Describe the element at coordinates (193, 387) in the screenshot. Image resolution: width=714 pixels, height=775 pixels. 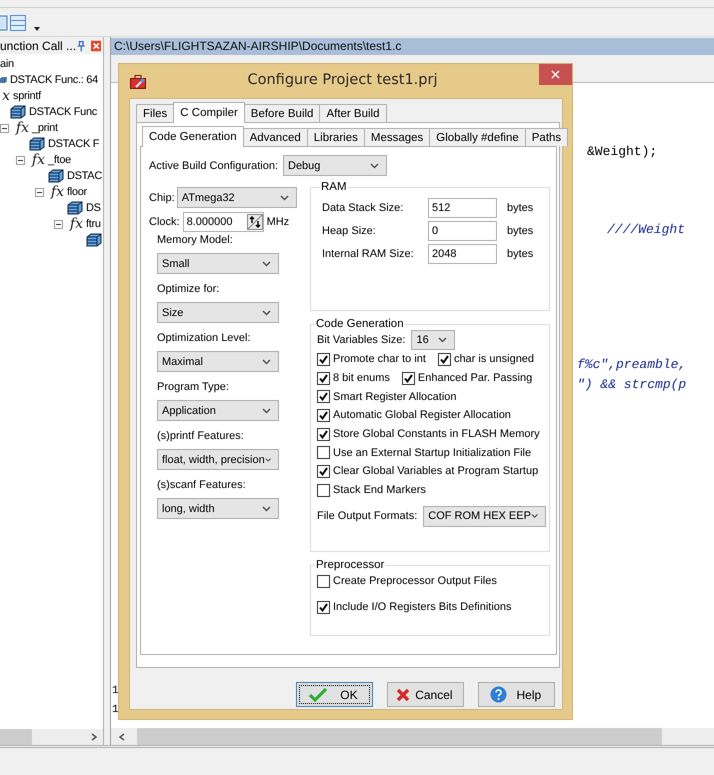
I see `field-label: Program Type:` at that location.